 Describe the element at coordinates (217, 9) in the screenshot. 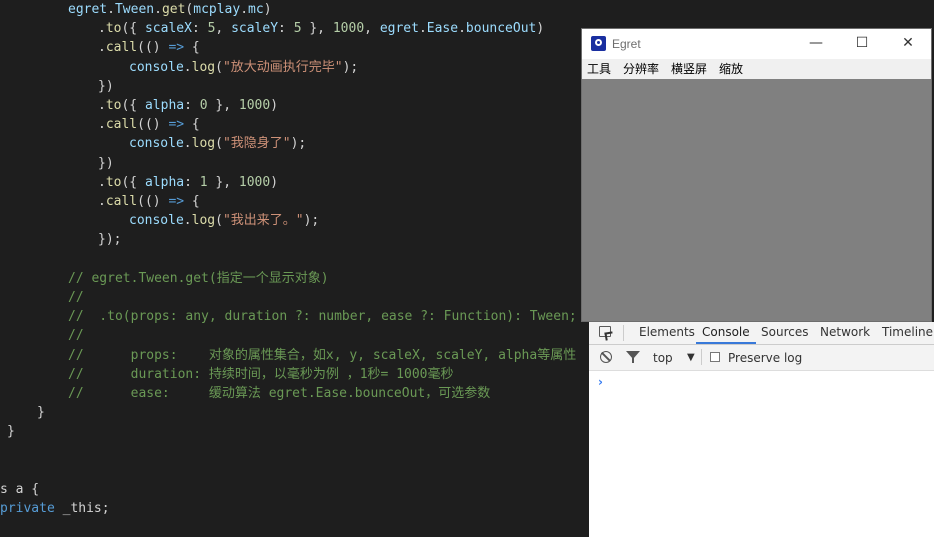

I see `code-token: mcplay` at that location.